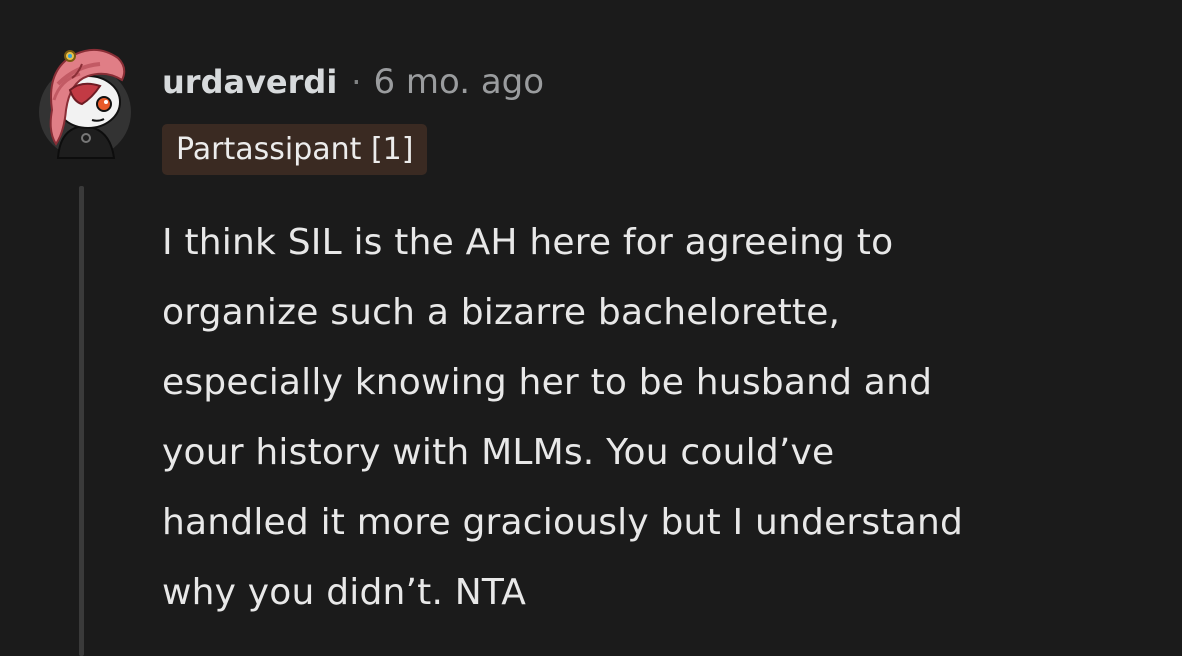 Image resolution: width=1182 pixels, height=656 pixels. Describe the element at coordinates (498, 452) in the screenshot. I see `comment-body-line: your history with MLMs. You could’ve` at that location.